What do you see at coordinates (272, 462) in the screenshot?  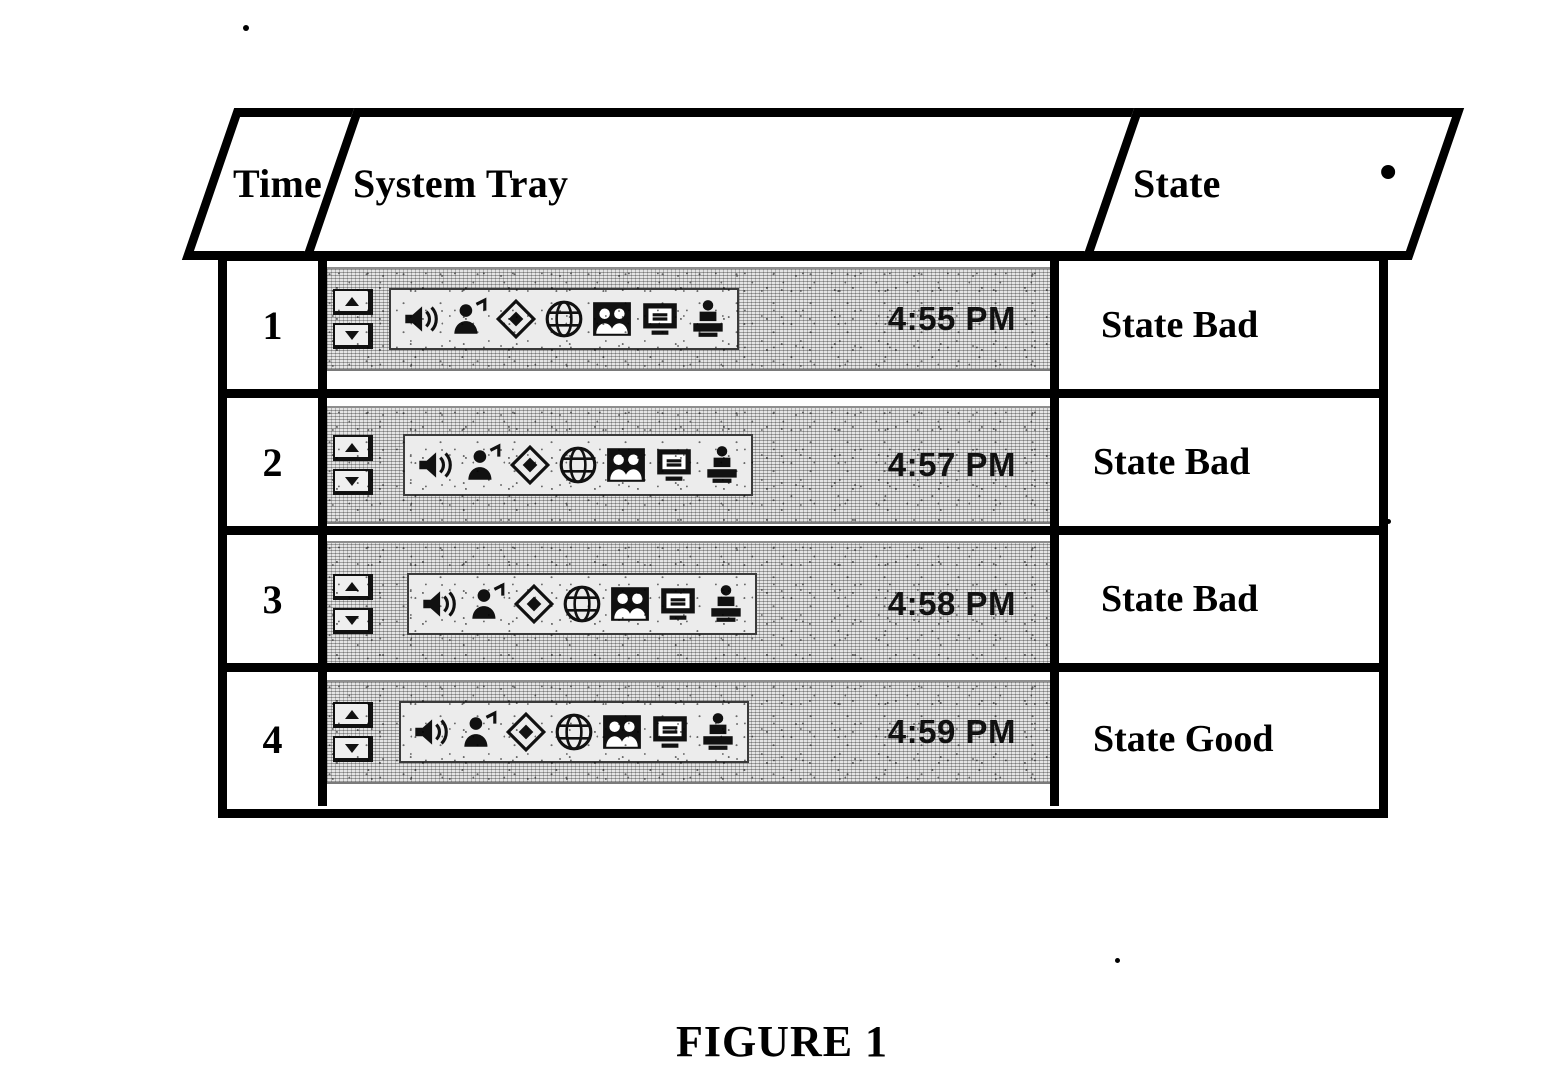 I see `time-value: 2` at bounding box center [272, 462].